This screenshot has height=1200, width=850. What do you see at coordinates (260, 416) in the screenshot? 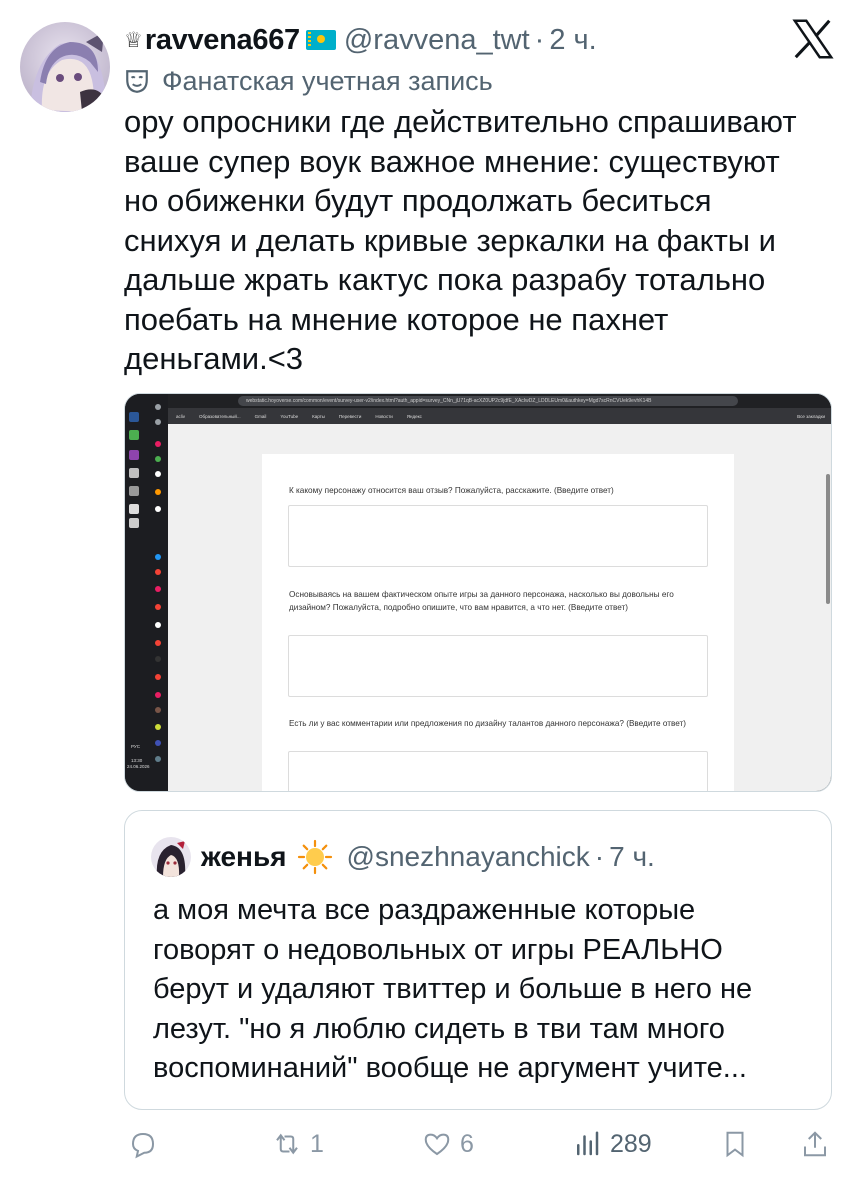
I see `bookmark-item: Gmail` at bounding box center [260, 416].